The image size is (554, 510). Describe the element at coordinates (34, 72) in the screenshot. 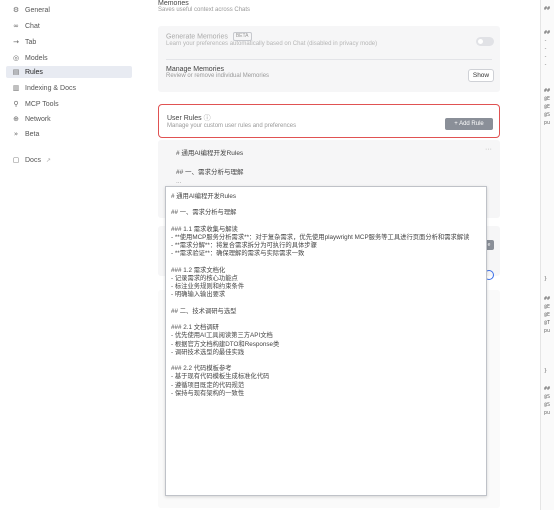

I see `sidebar-item-label: Rules` at that location.